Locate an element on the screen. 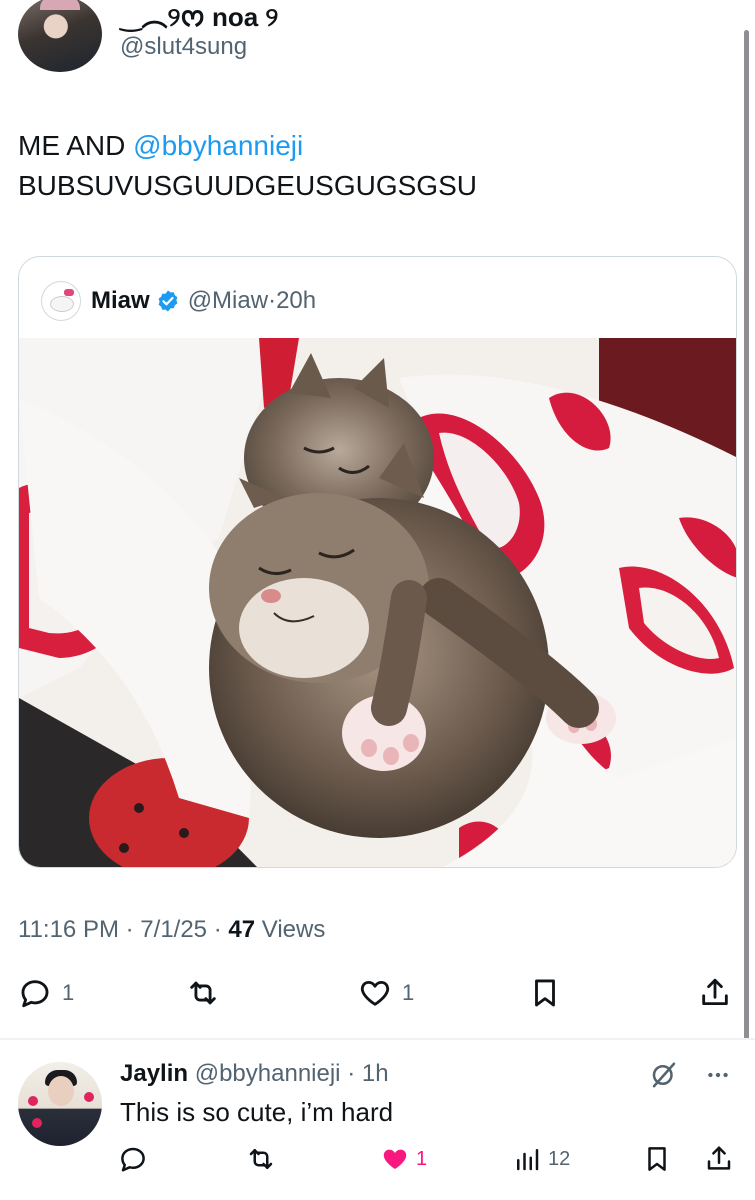  quoted-name: Miaw is located at coordinates (120, 301).